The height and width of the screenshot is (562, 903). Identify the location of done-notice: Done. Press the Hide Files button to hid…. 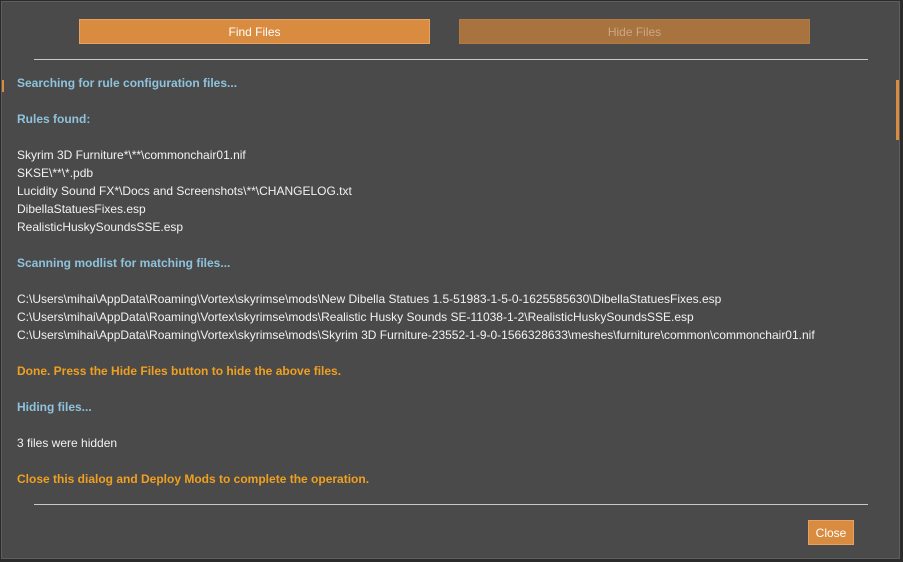
(179, 371).